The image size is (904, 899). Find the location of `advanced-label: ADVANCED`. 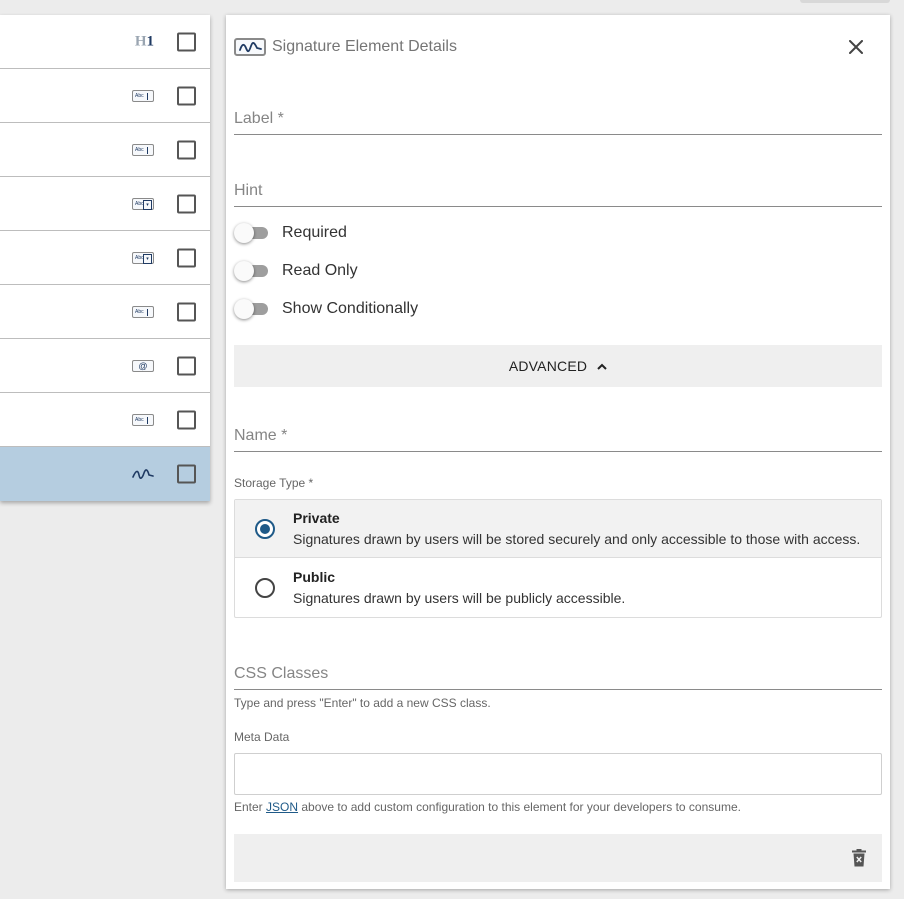

advanced-label: ADVANCED is located at coordinates (548, 366).